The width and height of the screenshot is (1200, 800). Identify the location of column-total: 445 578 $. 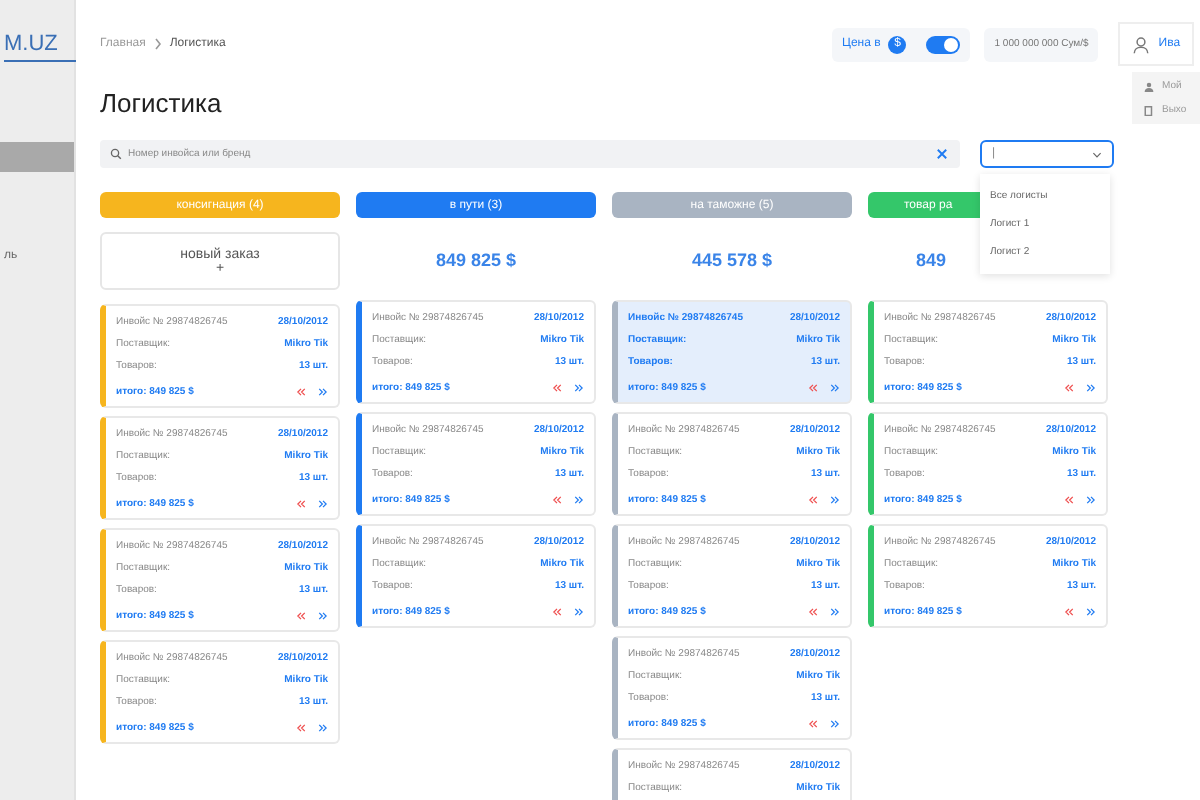
(732, 260).